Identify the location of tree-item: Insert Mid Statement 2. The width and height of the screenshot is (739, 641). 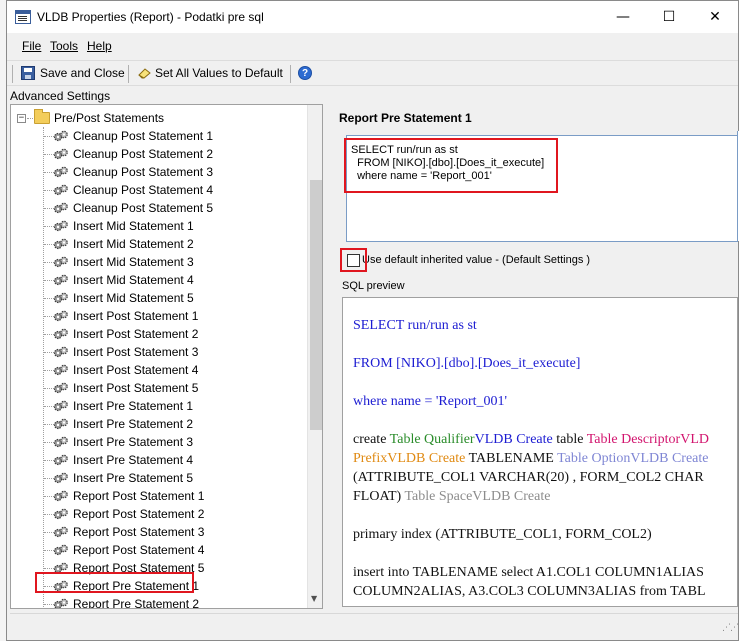
(161, 244).